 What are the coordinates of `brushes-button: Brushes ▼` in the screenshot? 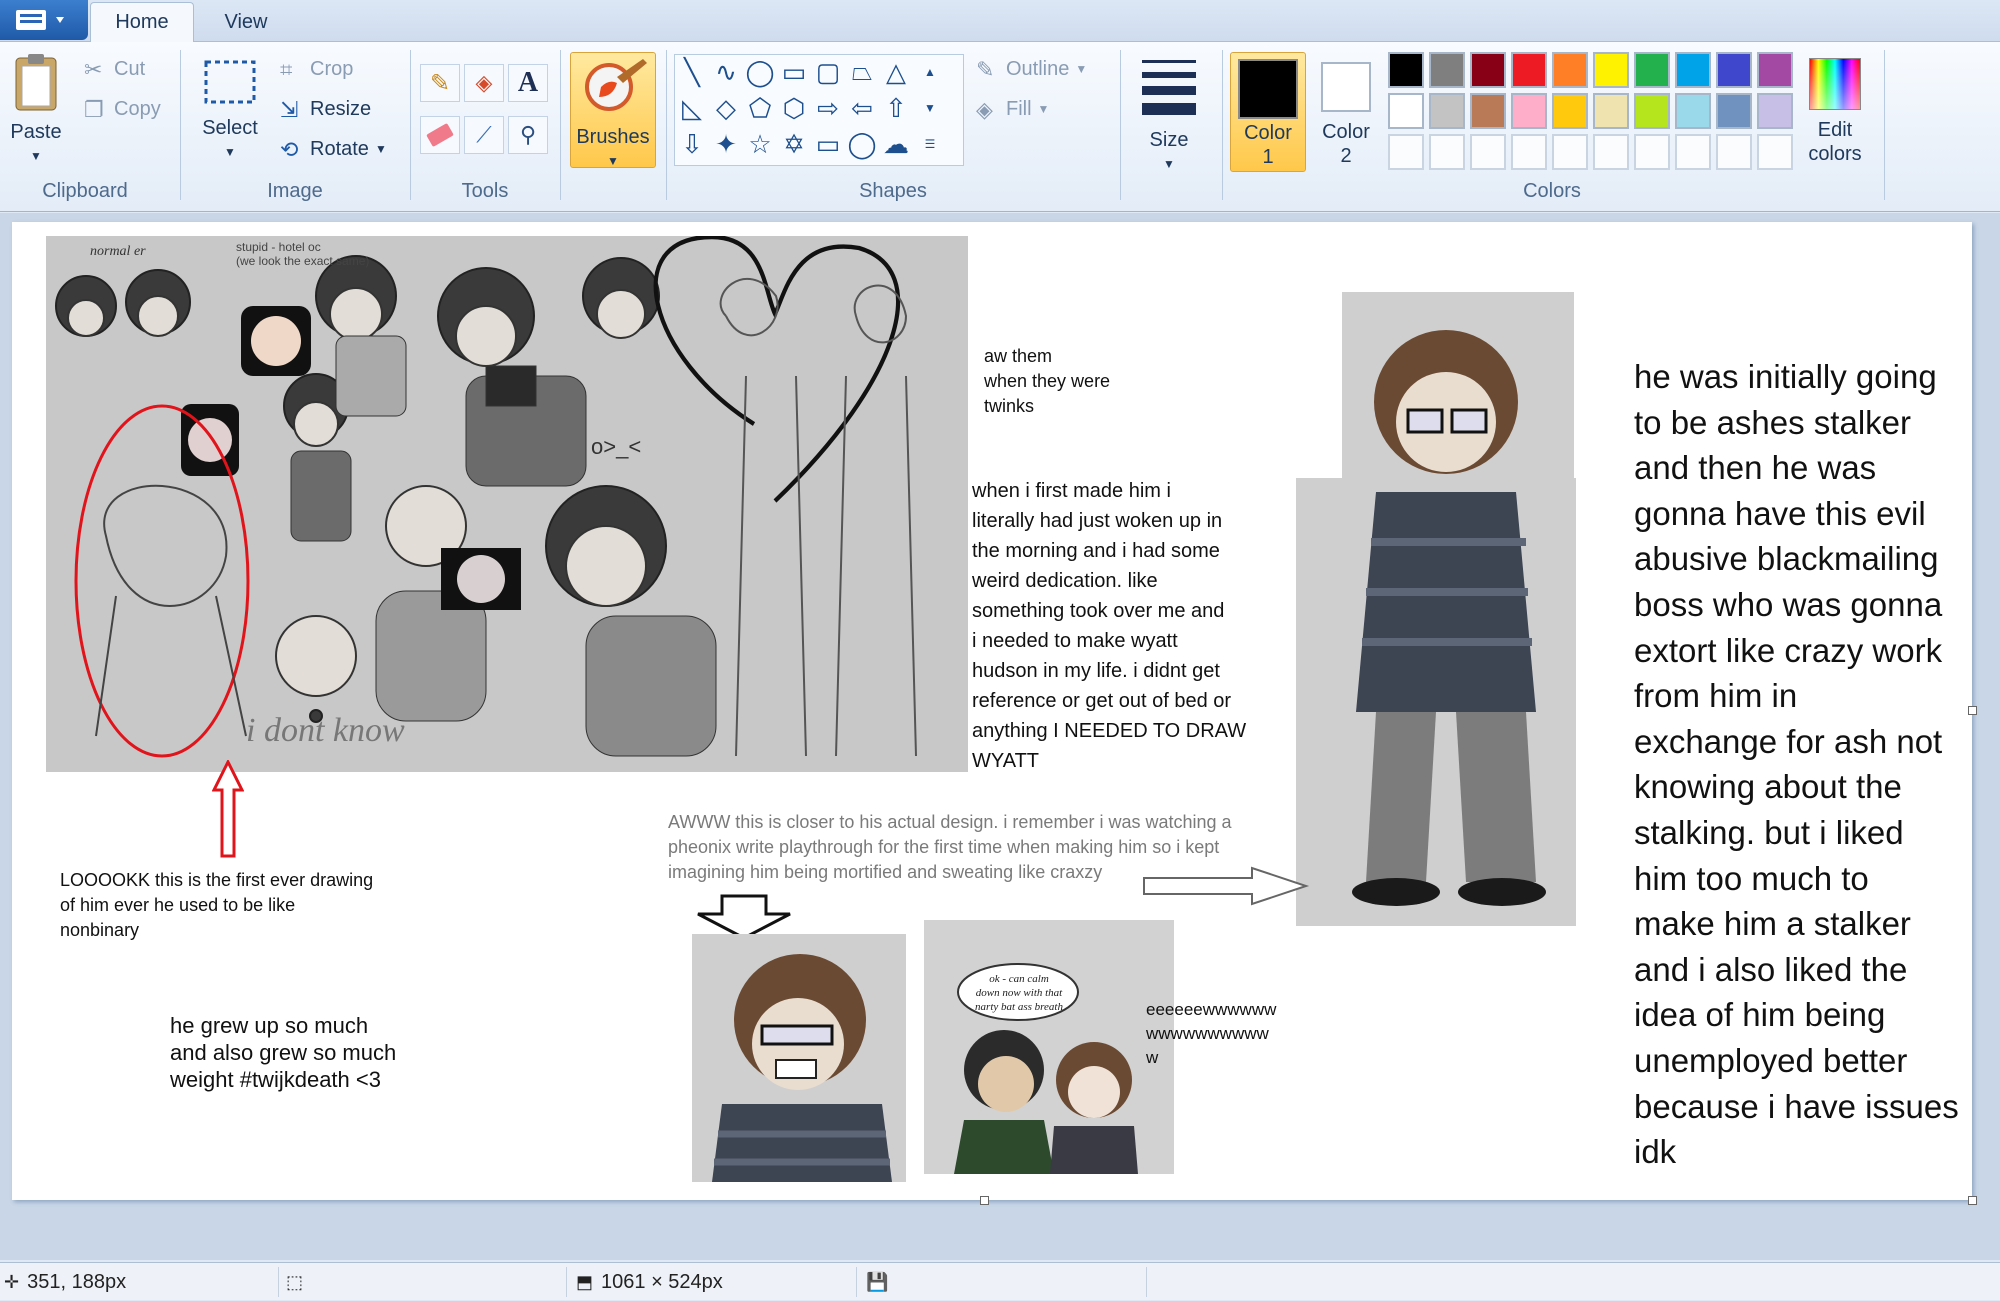 It's located at (613, 110).